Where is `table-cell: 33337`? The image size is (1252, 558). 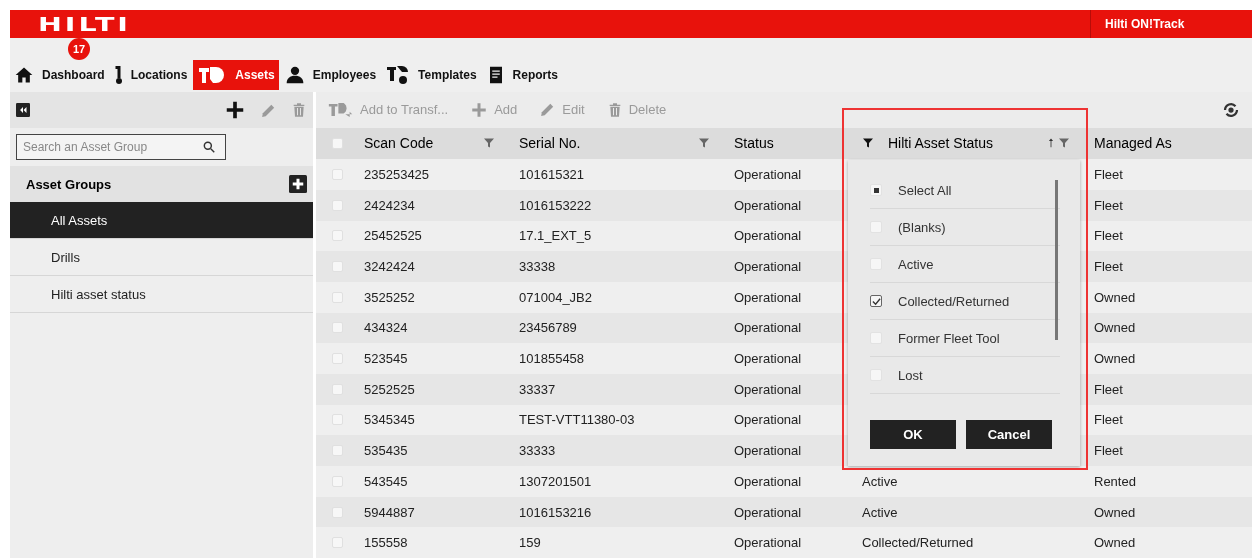
table-cell: 33337 is located at coordinates (537, 389).